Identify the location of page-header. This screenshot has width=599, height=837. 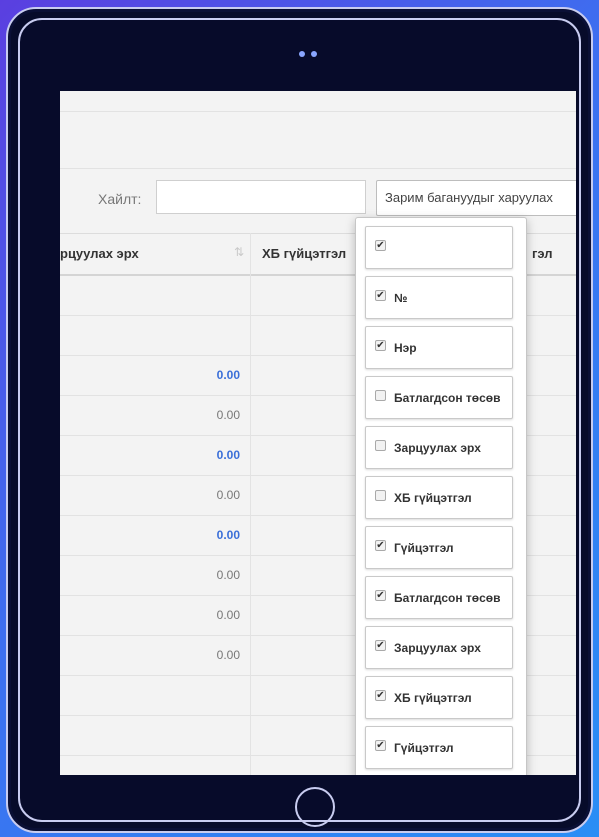
(318, 140).